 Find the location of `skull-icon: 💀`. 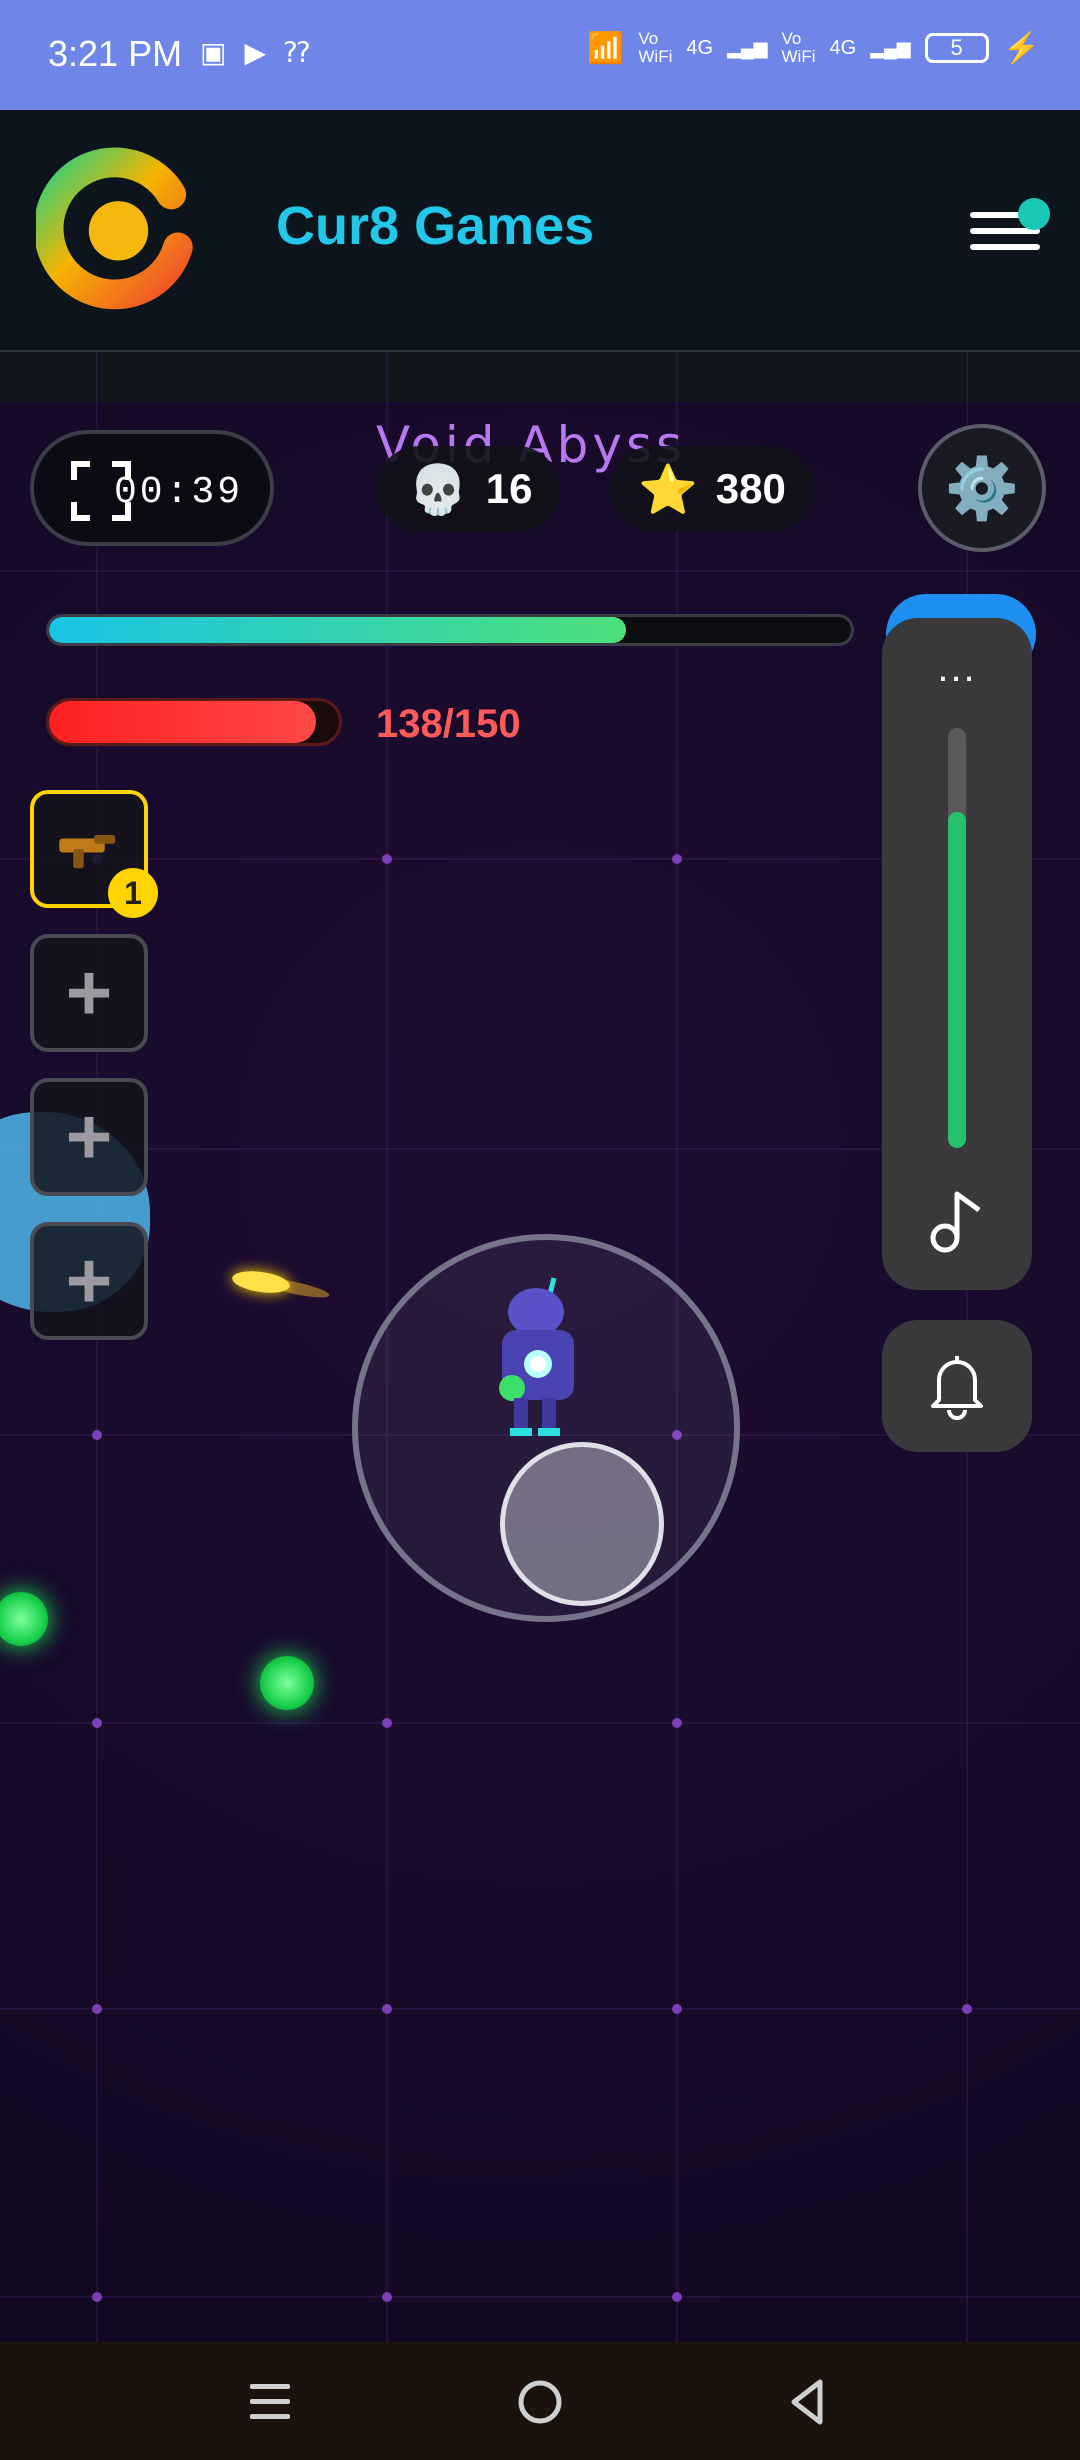

skull-icon: 💀 is located at coordinates (438, 490).